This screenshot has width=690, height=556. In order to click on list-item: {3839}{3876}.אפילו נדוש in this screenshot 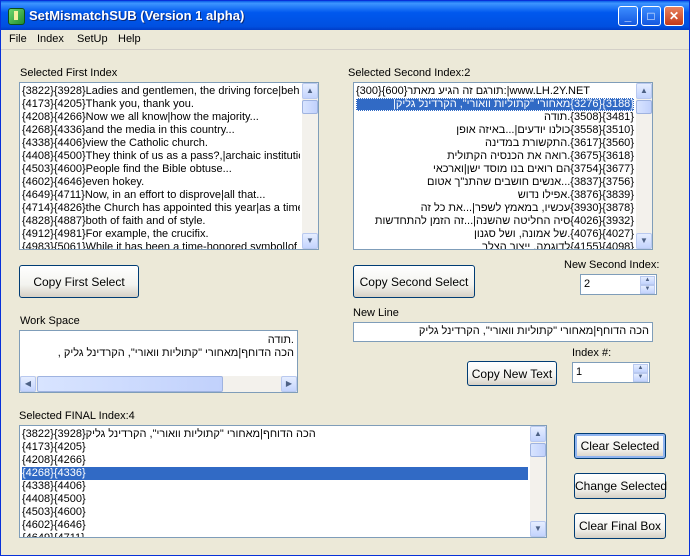, I will do `click(495, 195)`.